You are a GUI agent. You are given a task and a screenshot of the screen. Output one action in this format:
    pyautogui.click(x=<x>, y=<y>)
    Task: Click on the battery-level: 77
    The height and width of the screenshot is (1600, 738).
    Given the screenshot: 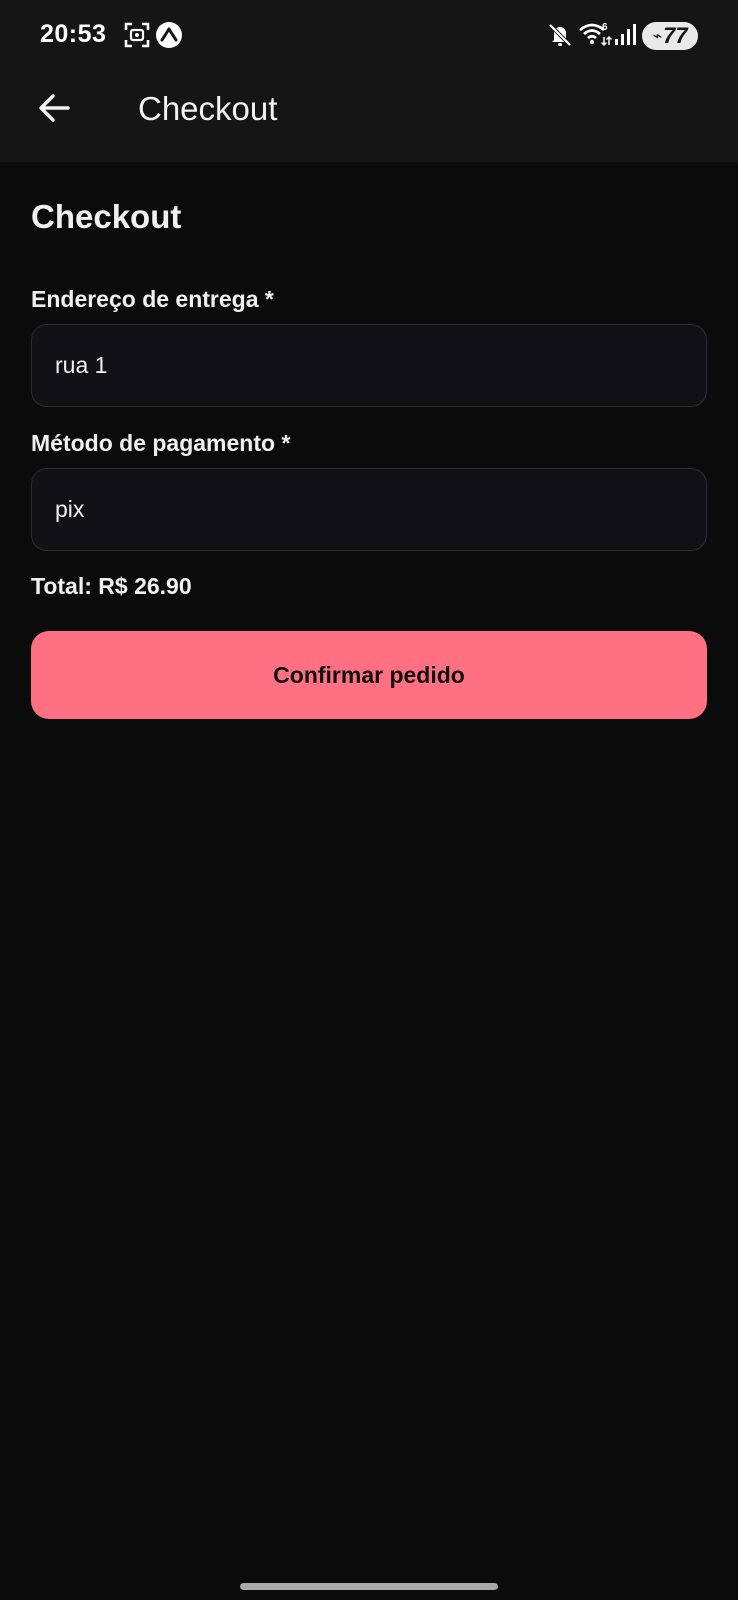 What is the action you would take?
    pyautogui.click(x=675, y=35)
    